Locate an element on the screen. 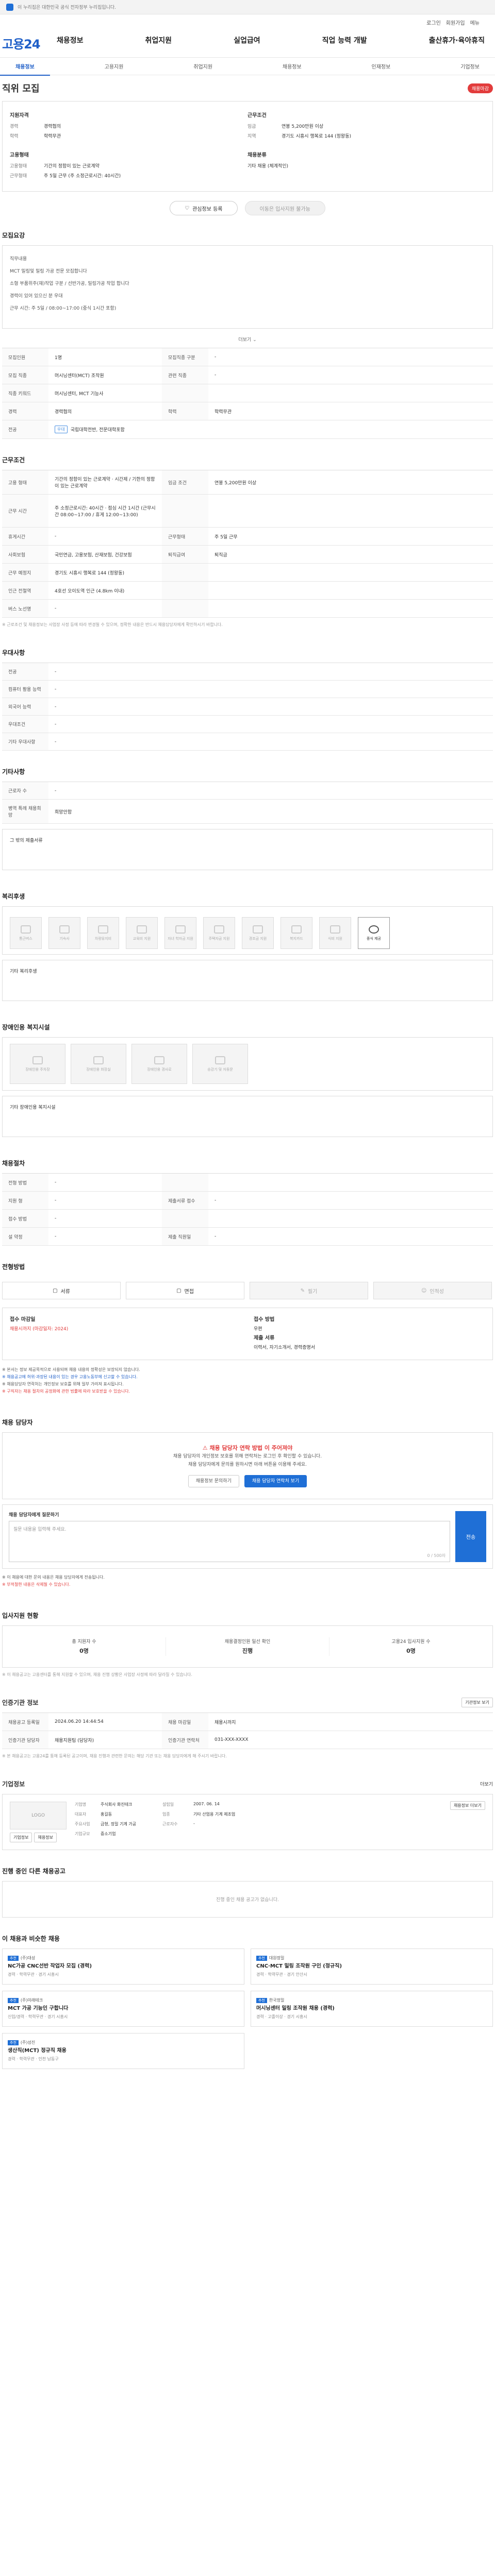 This screenshot has width=495, height=2576. table-key: 직종 키워드 is located at coordinates (25, 393).